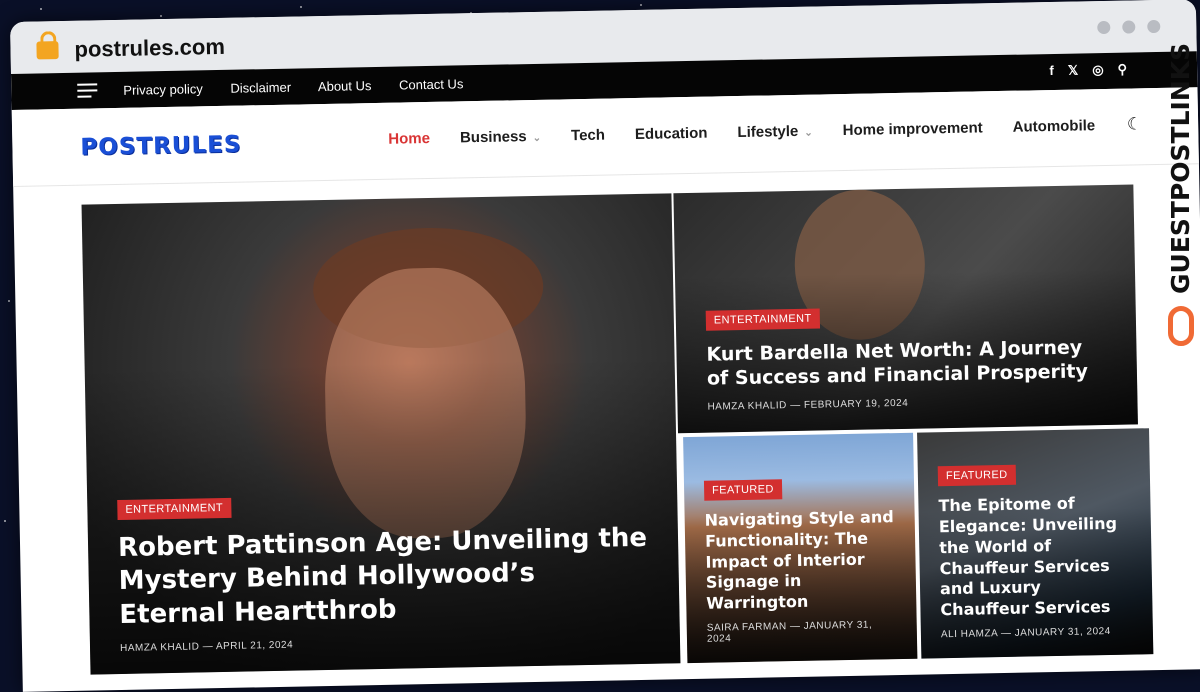 The width and height of the screenshot is (1200, 692). What do you see at coordinates (1054, 126) in the screenshot?
I see `nav-item-automobile: Automobile` at bounding box center [1054, 126].